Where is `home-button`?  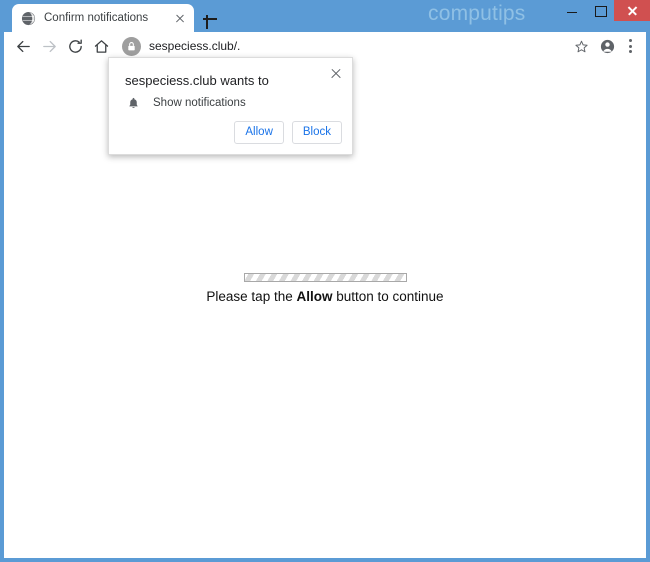 home-button is located at coordinates (101, 46).